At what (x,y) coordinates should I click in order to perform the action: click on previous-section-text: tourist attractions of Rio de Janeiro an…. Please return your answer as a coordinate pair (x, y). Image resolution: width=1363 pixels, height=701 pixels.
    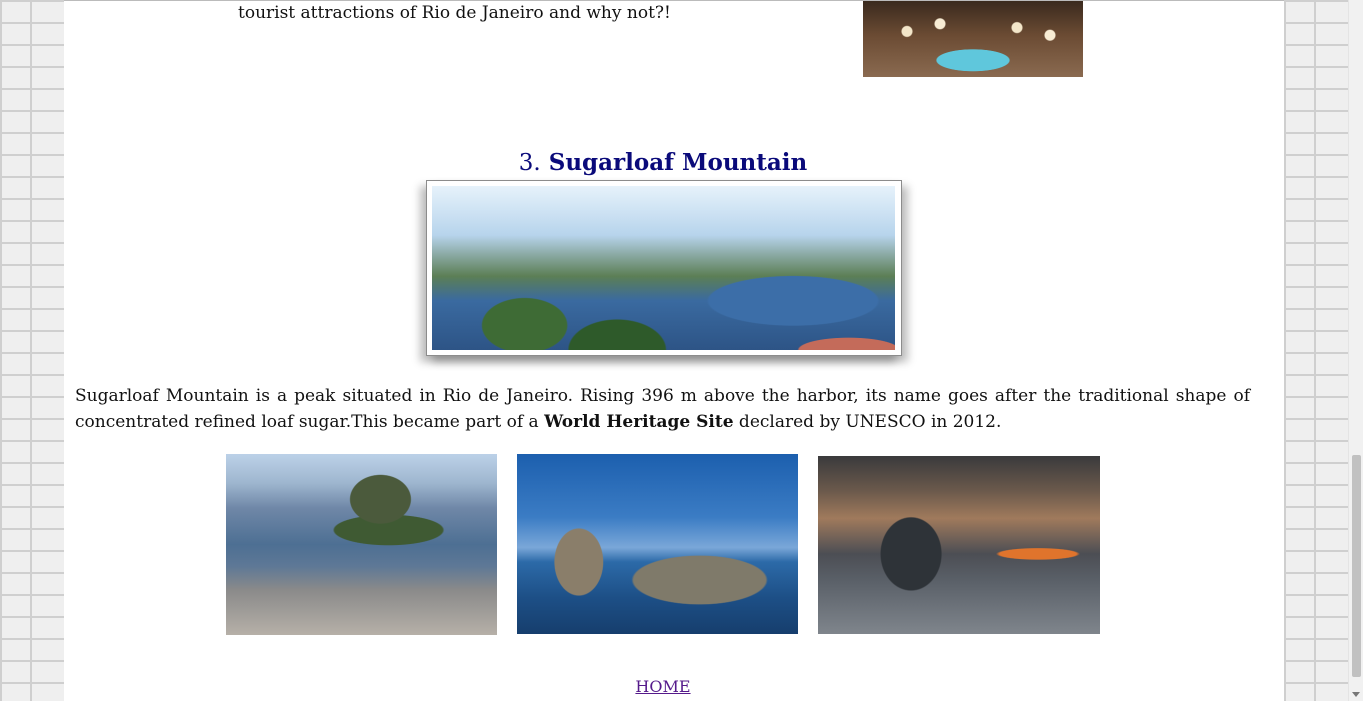
    Looking at the image, I should click on (454, 13).